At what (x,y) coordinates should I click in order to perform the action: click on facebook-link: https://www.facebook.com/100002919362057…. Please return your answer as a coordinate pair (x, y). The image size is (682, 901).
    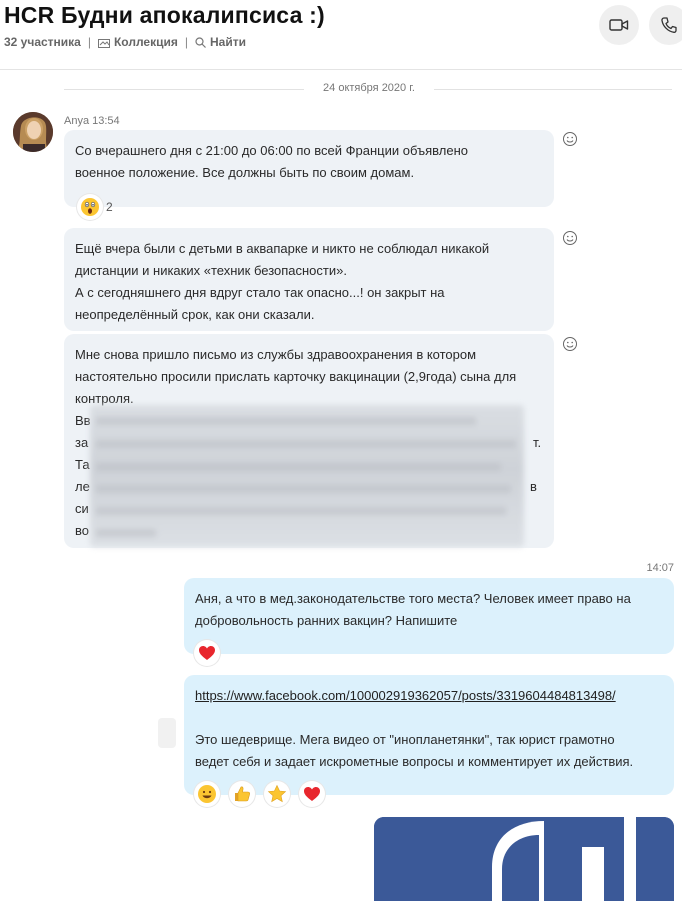
    Looking at the image, I should click on (405, 695).